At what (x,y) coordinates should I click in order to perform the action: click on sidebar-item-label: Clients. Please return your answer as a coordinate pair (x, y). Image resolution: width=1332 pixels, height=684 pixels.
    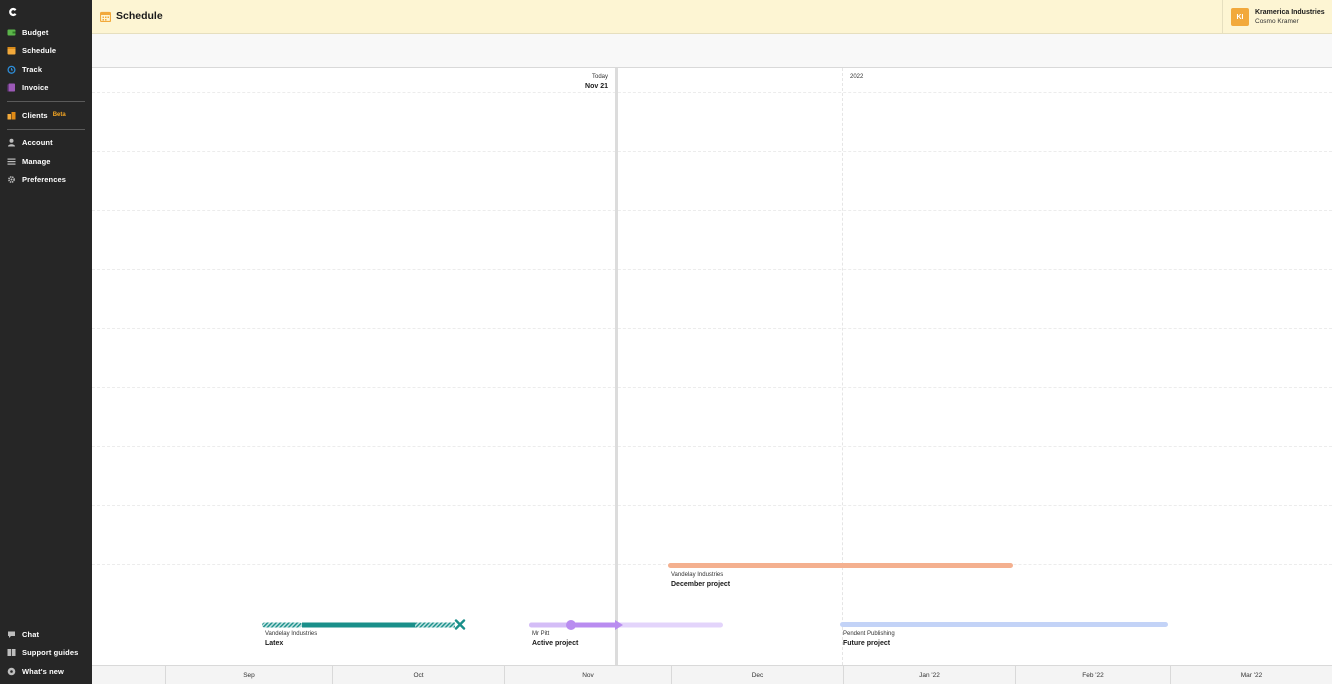
    Looking at the image, I should click on (35, 115).